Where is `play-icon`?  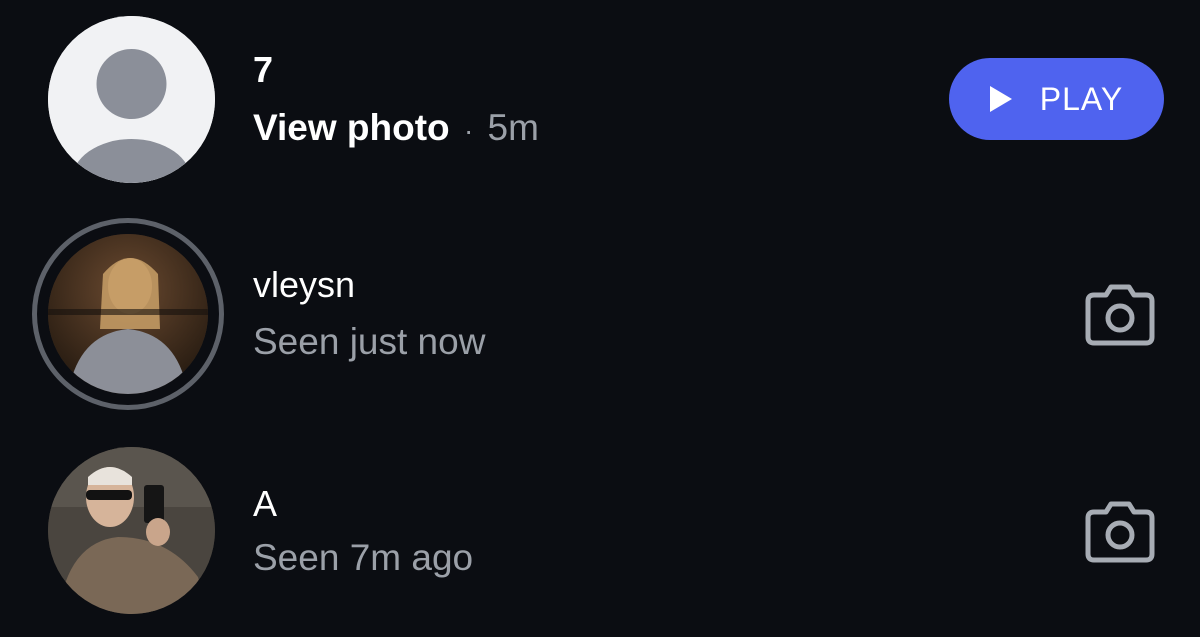
play-icon is located at coordinates (1000, 99).